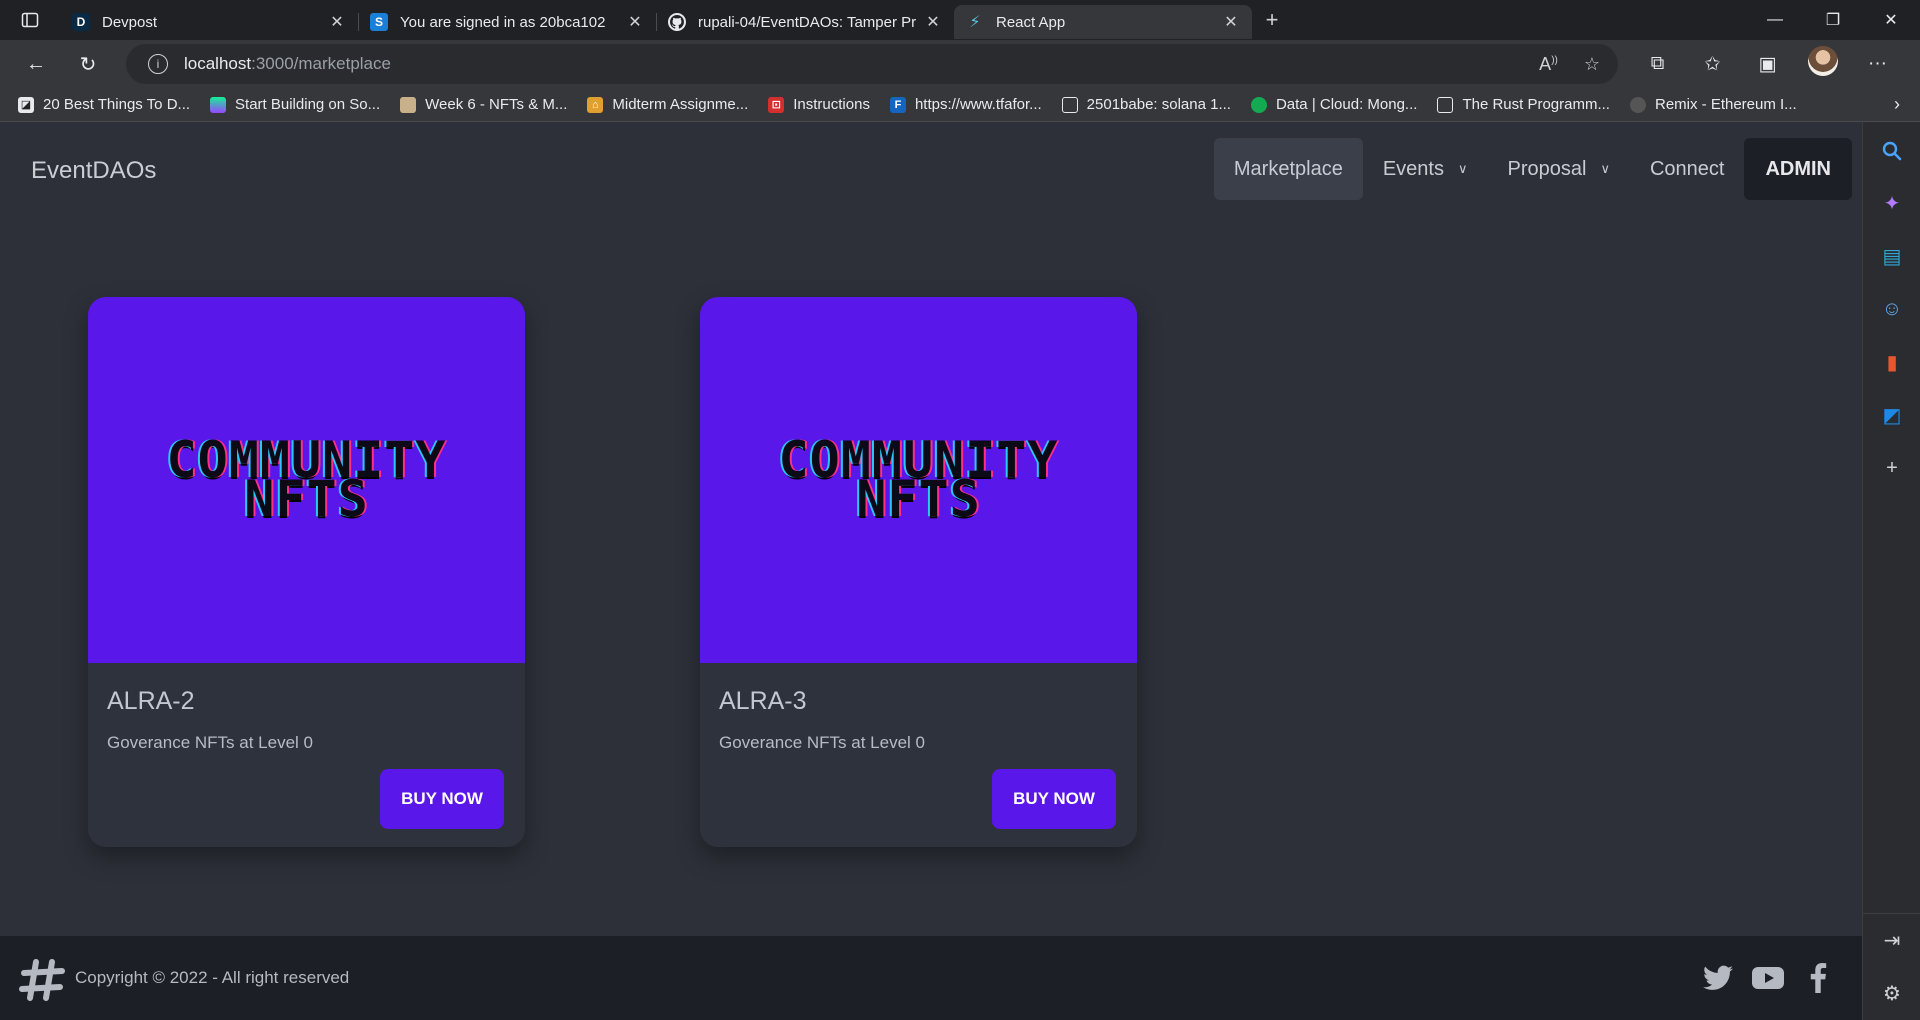  Describe the element at coordinates (1818, 978) in the screenshot. I see `facebook-icon` at that location.